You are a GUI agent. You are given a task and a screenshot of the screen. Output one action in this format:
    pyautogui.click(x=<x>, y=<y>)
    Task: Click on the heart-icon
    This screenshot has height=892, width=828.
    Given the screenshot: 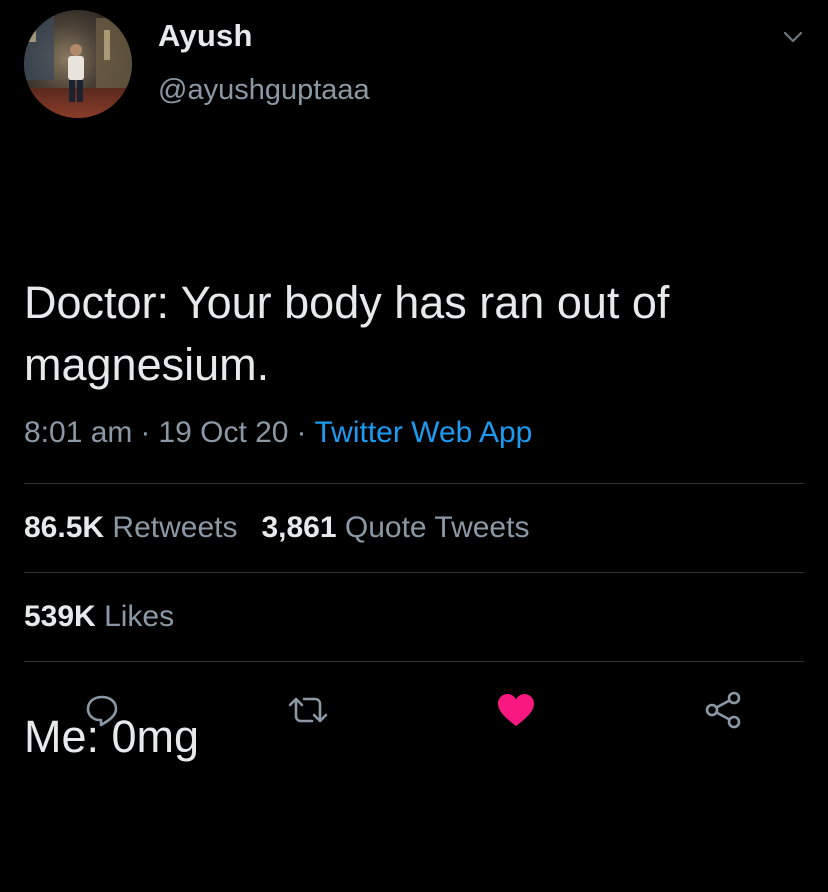 What is the action you would take?
    pyautogui.click(x=516, y=712)
    